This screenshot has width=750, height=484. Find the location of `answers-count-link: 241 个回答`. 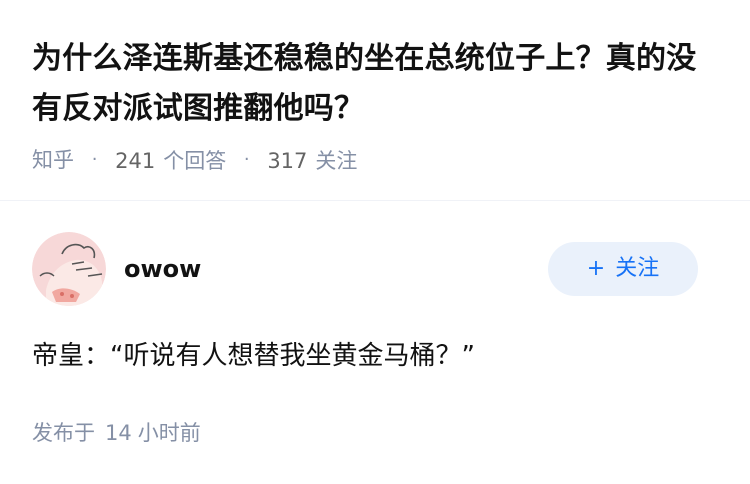

answers-count-link: 241 个回答 is located at coordinates (170, 160).